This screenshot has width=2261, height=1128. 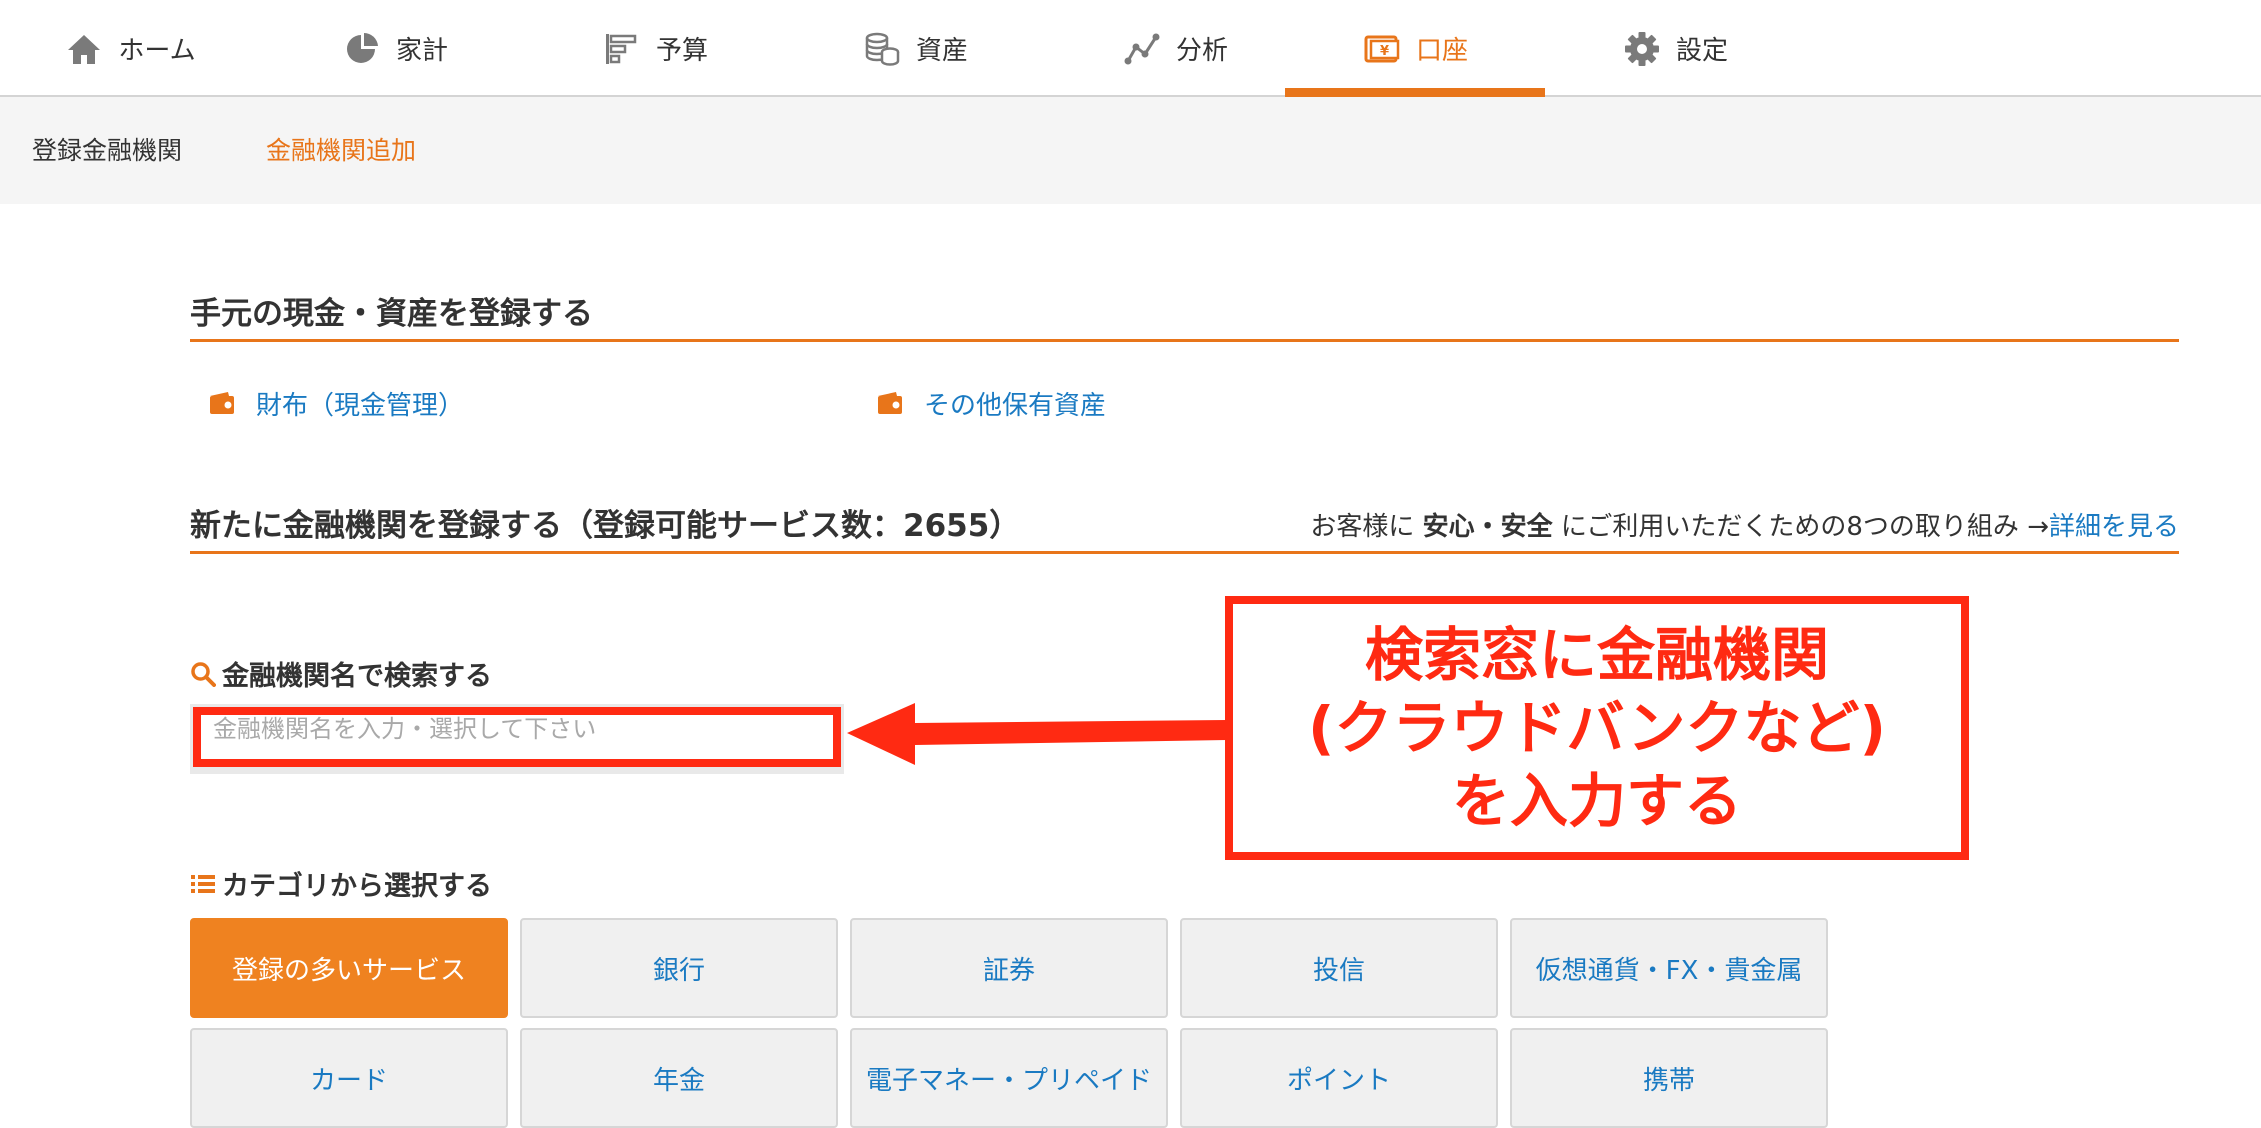 What do you see at coordinates (605, 526) in the screenshot?
I see `institution-section-title: 新たに金融機関を登録する（登録可能サービス数：2655）` at bounding box center [605, 526].